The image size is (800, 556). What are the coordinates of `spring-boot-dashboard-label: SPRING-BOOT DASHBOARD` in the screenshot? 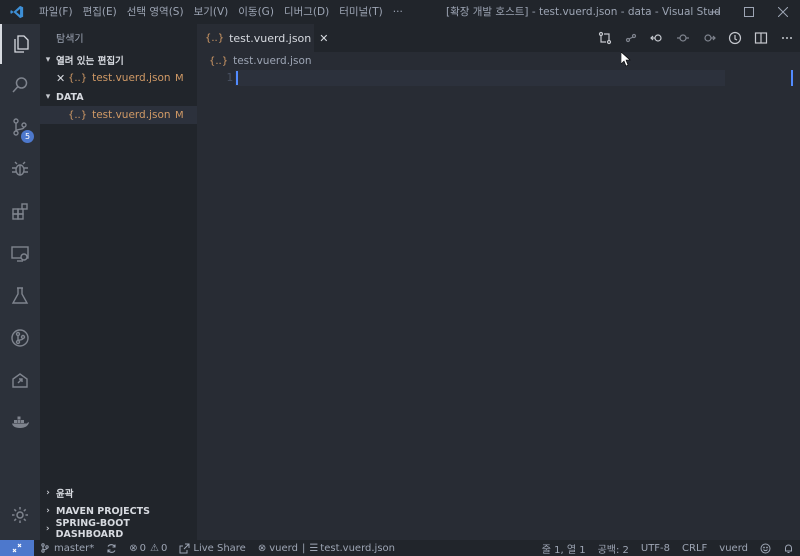 It's located at (92, 529).